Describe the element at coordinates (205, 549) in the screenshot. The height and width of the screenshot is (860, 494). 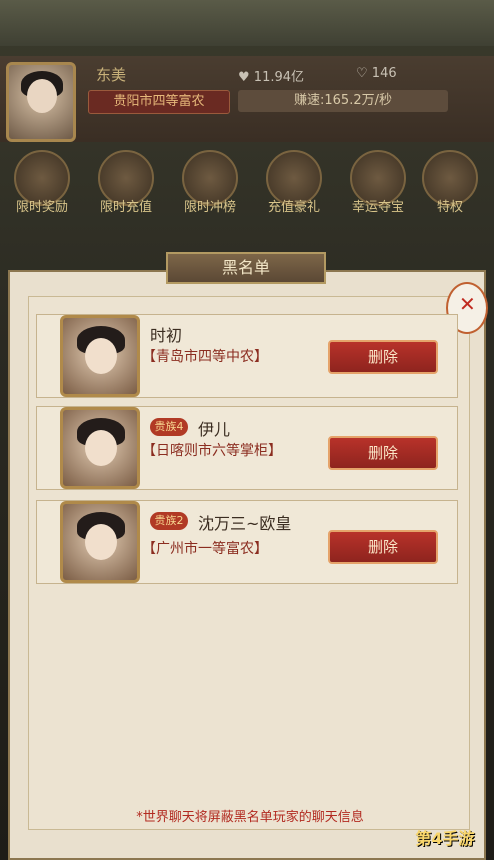
I see `entry-rank: 【广州市一等富农】` at that location.